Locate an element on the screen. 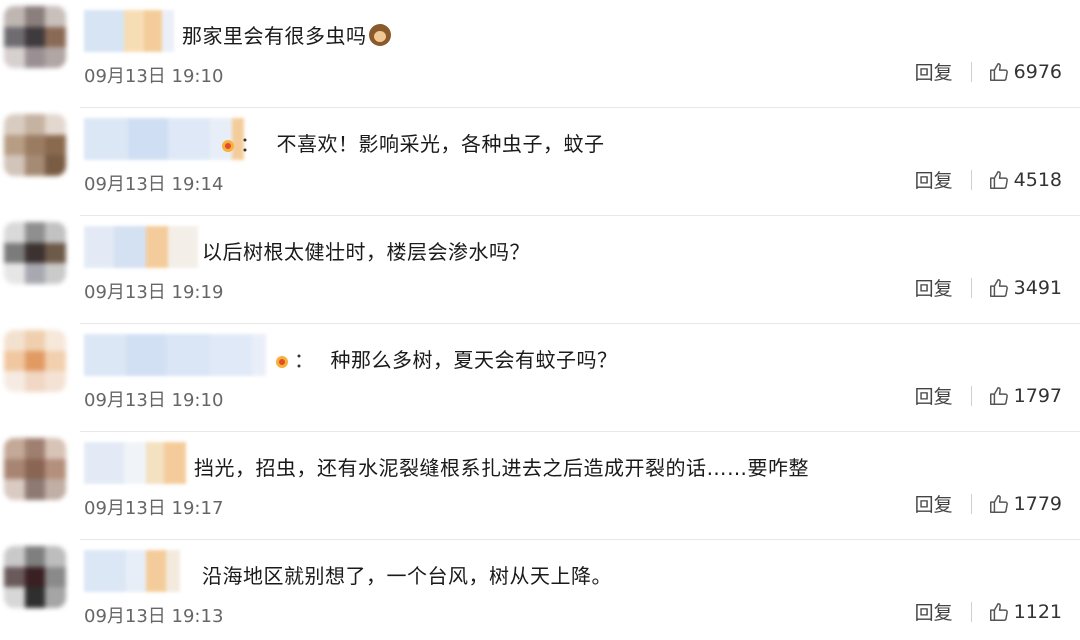 This screenshot has height=640, width=1080. comment-actions: 回复 1779 is located at coordinates (988, 503).